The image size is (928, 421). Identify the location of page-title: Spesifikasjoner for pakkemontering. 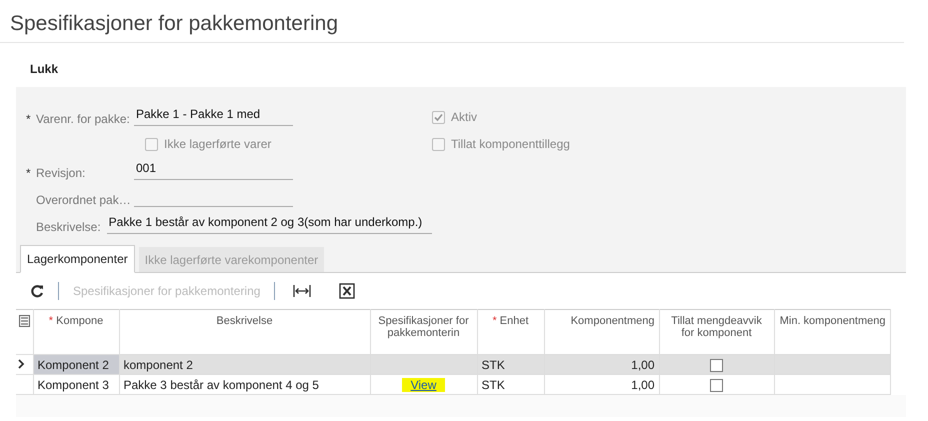
(452, 21).